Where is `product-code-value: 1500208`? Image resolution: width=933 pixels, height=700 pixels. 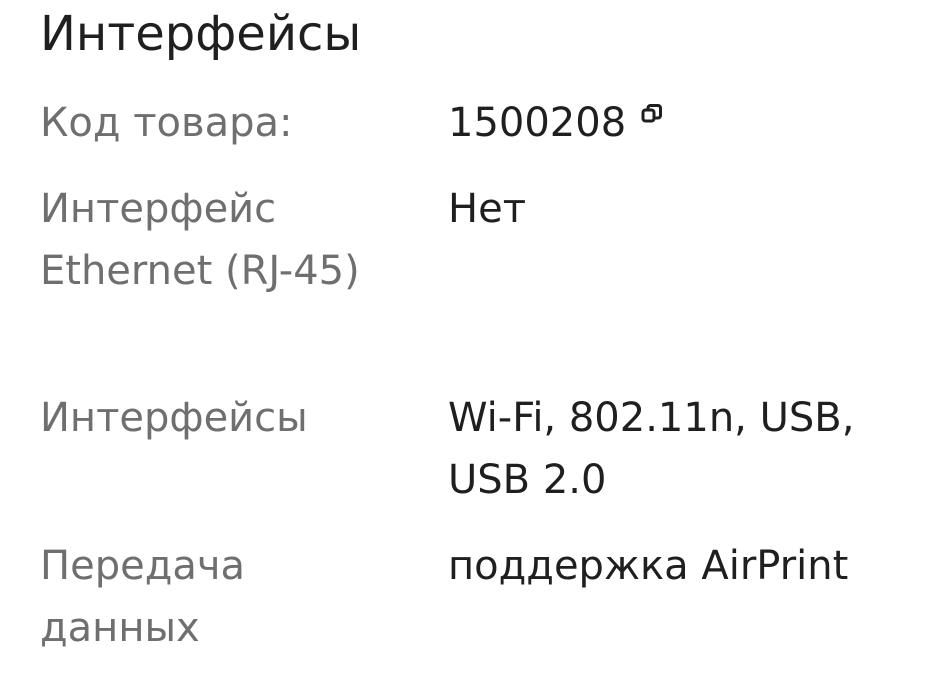
product-code-value: 1500208 is located at coordinates (537, 123).